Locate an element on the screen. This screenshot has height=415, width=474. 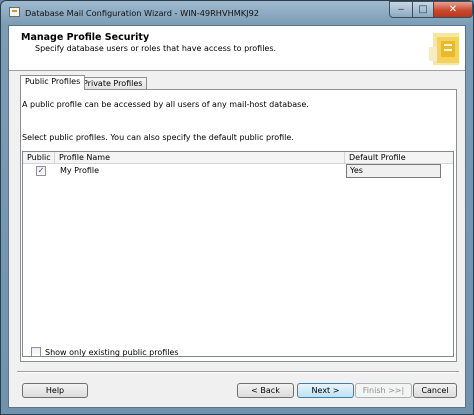
maximize-icon: □ is located at coordinates (423, 9).